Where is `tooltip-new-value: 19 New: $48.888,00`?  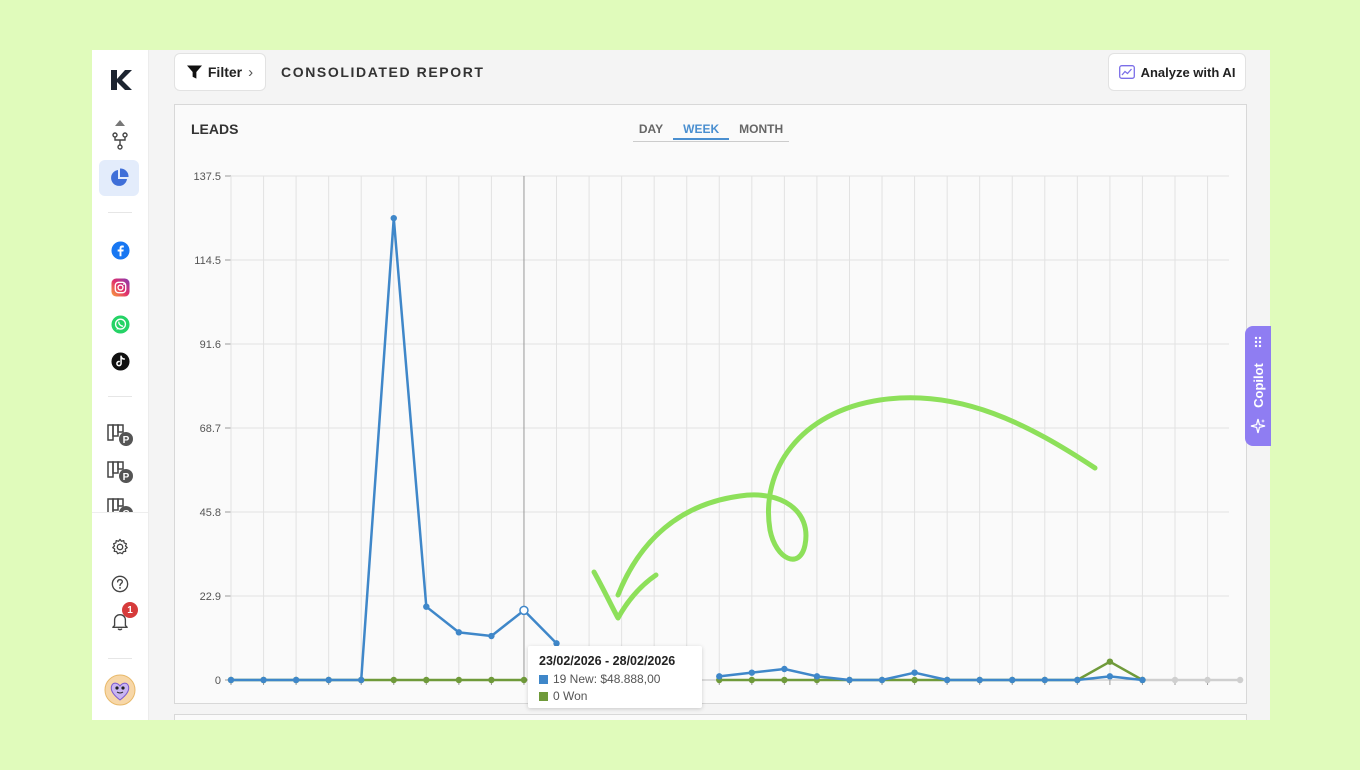
tooltip-new-value: 19 New: $48.888,00 is located at coordinates (607, 679).